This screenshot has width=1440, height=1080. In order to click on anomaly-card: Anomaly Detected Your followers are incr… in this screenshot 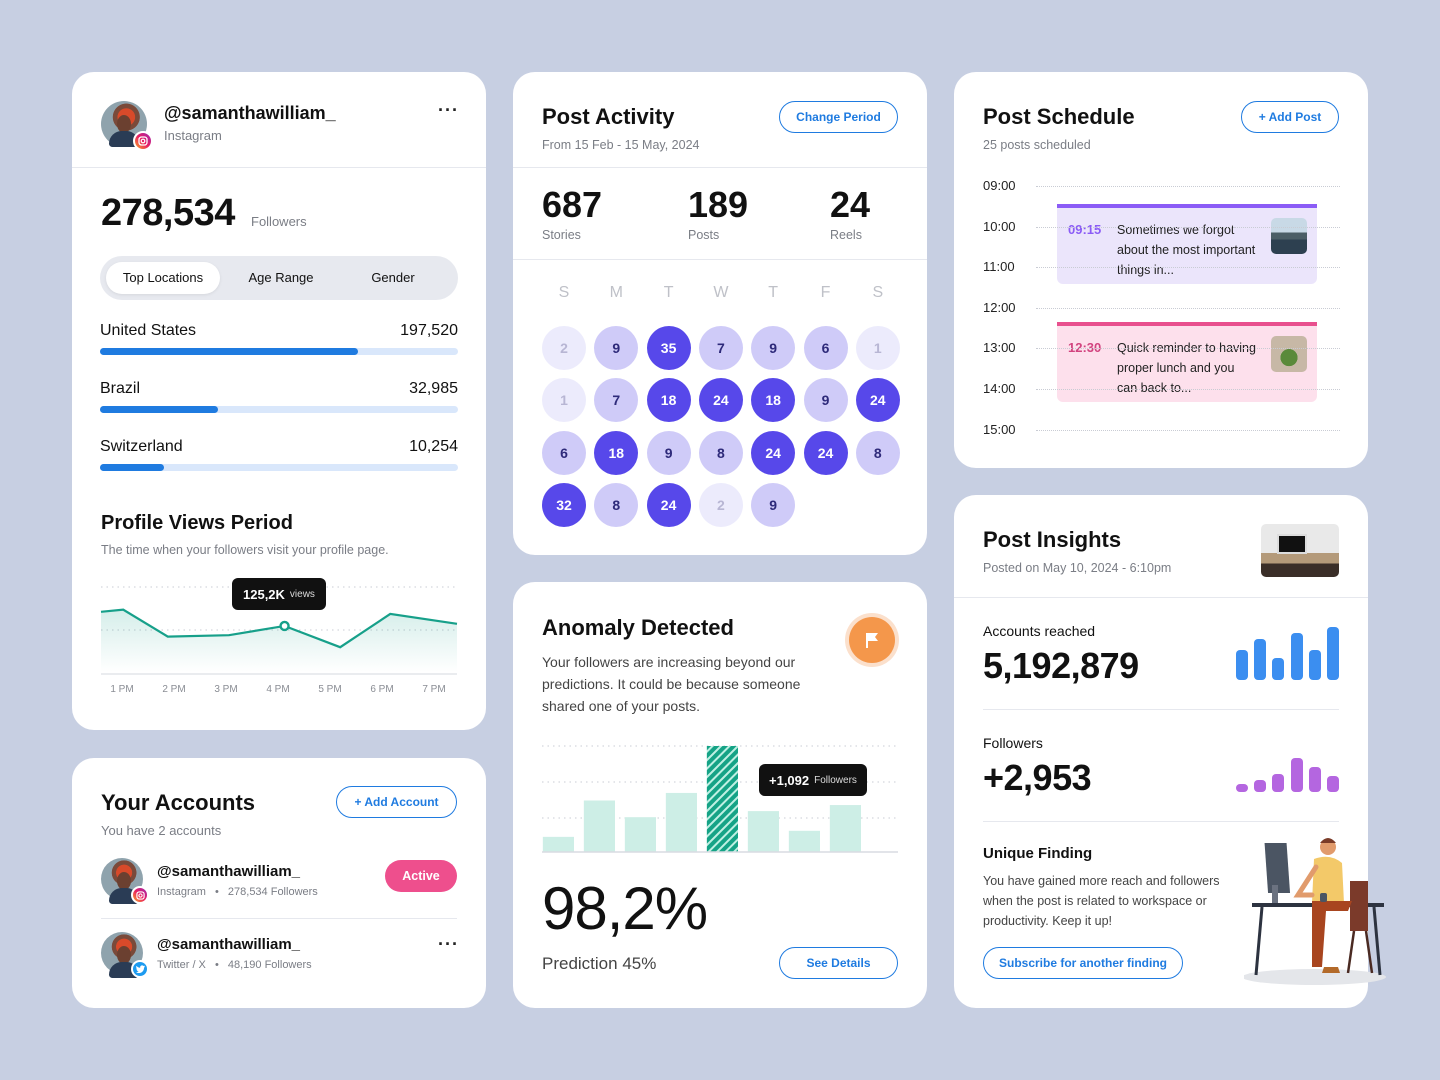, I will do `click(720, 795)`.